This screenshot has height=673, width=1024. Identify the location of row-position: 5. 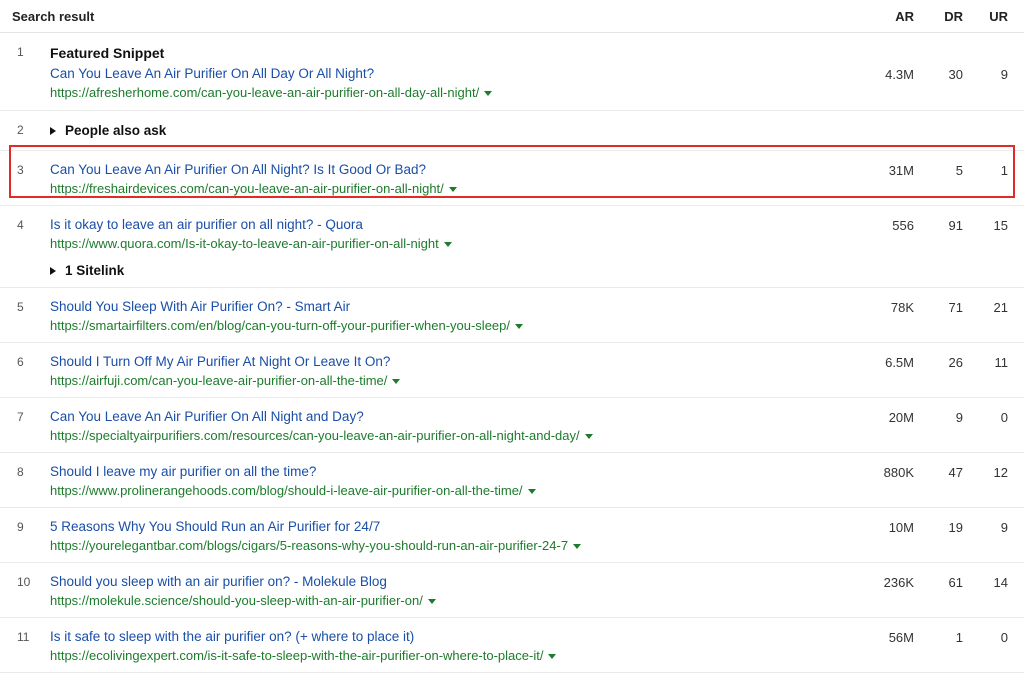
(20, 307).